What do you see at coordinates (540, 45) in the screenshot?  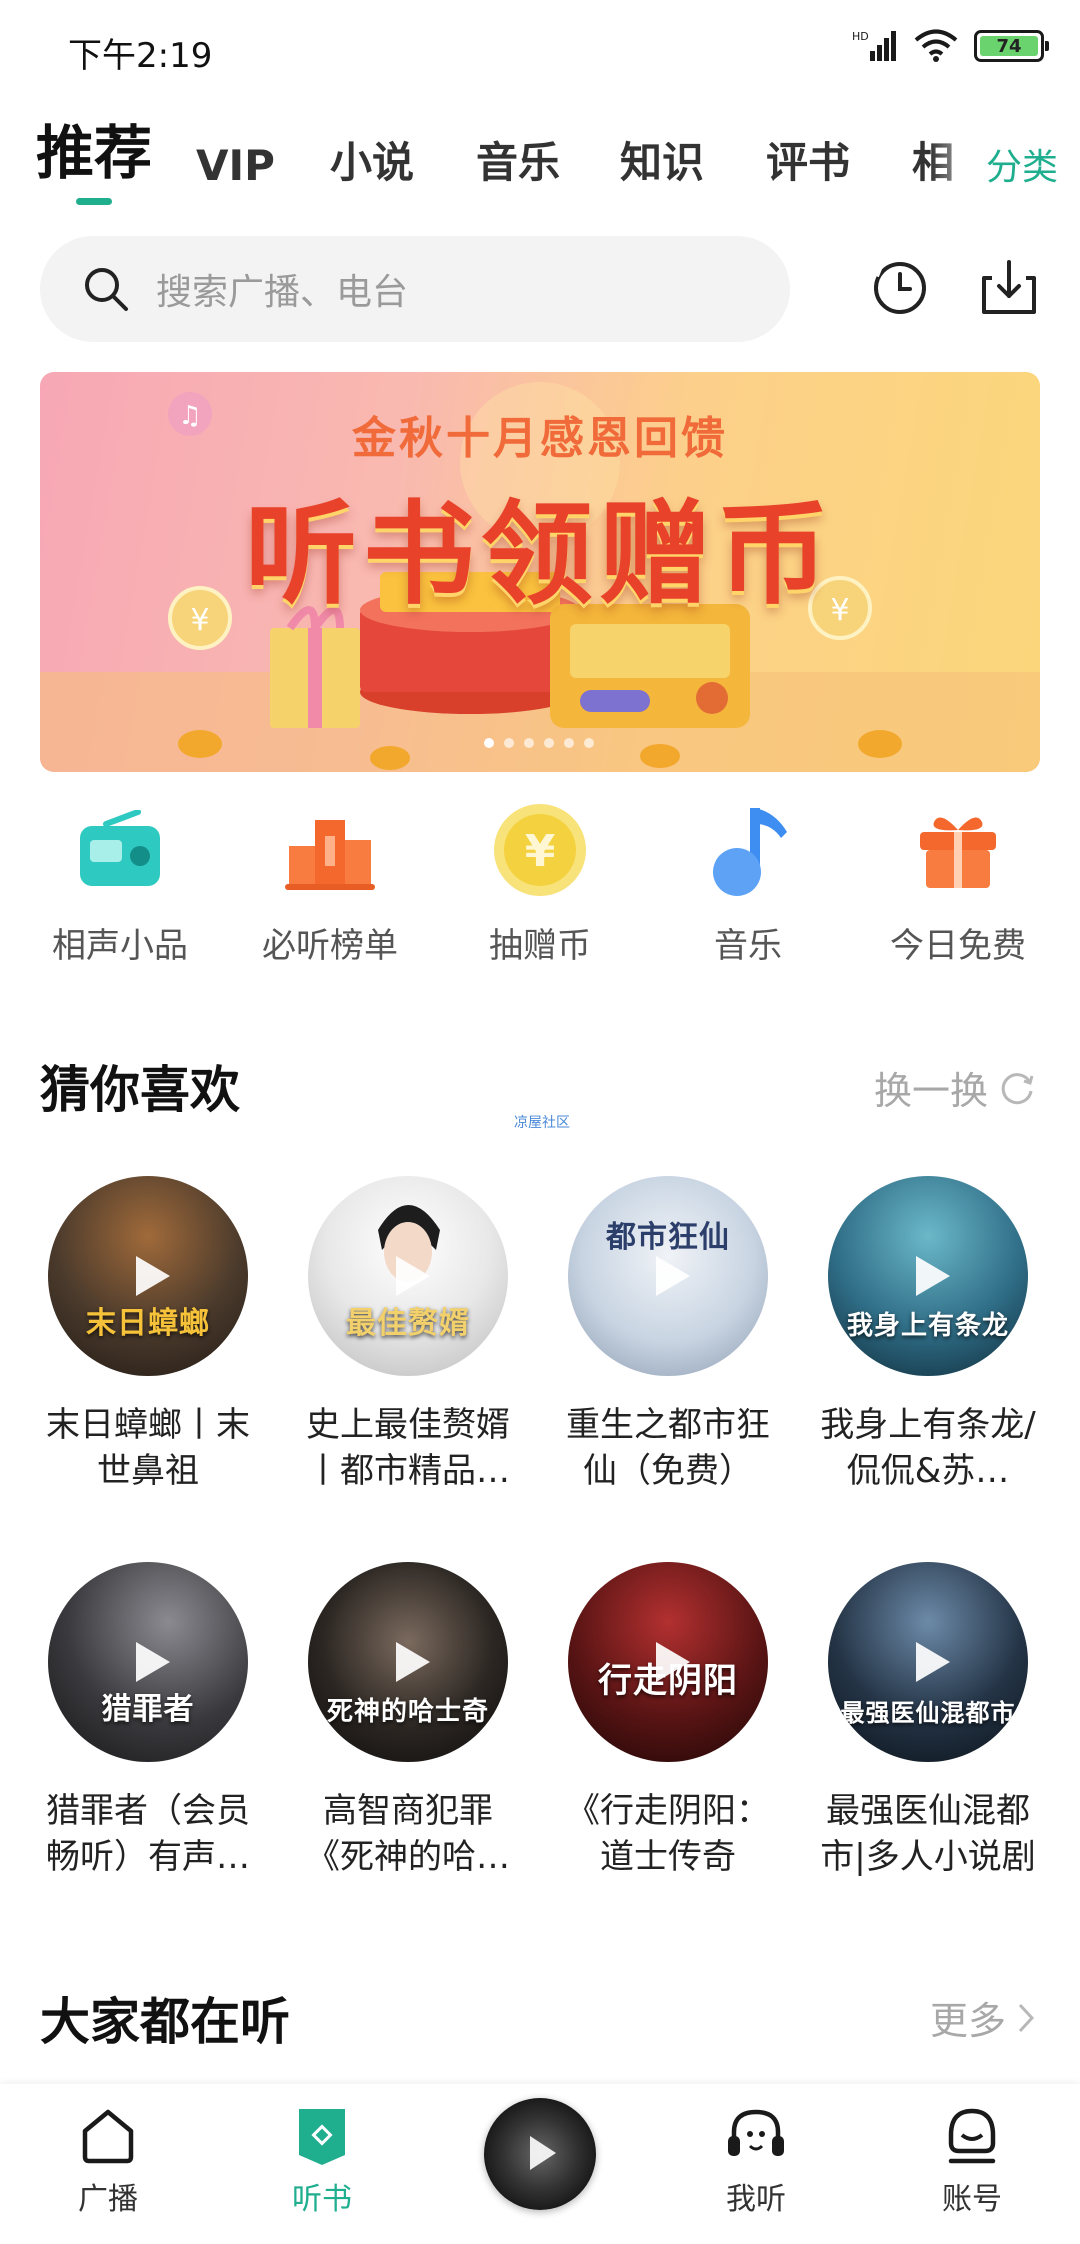 I see `status-bar: 下午2:19 HD 74` at bounding box center [540, 45].